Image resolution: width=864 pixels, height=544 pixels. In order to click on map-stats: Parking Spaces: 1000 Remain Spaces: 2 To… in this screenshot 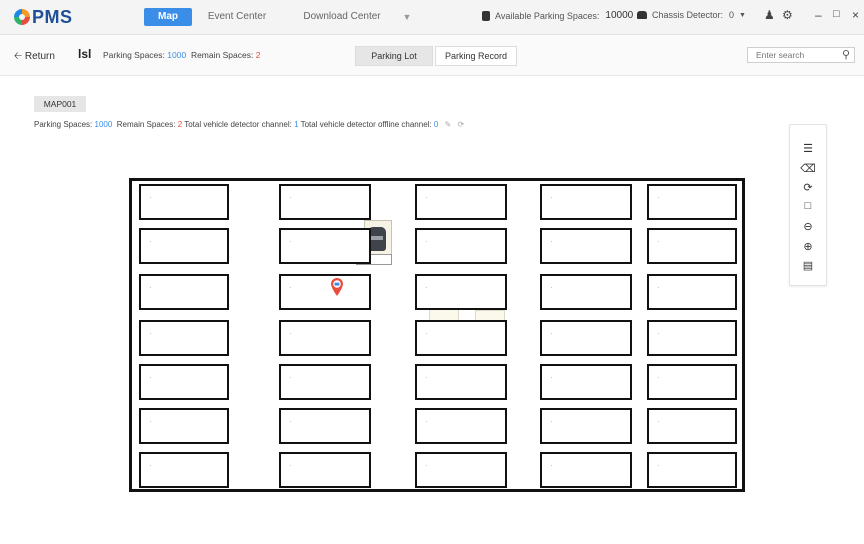, I will do `click(249, 124)`.